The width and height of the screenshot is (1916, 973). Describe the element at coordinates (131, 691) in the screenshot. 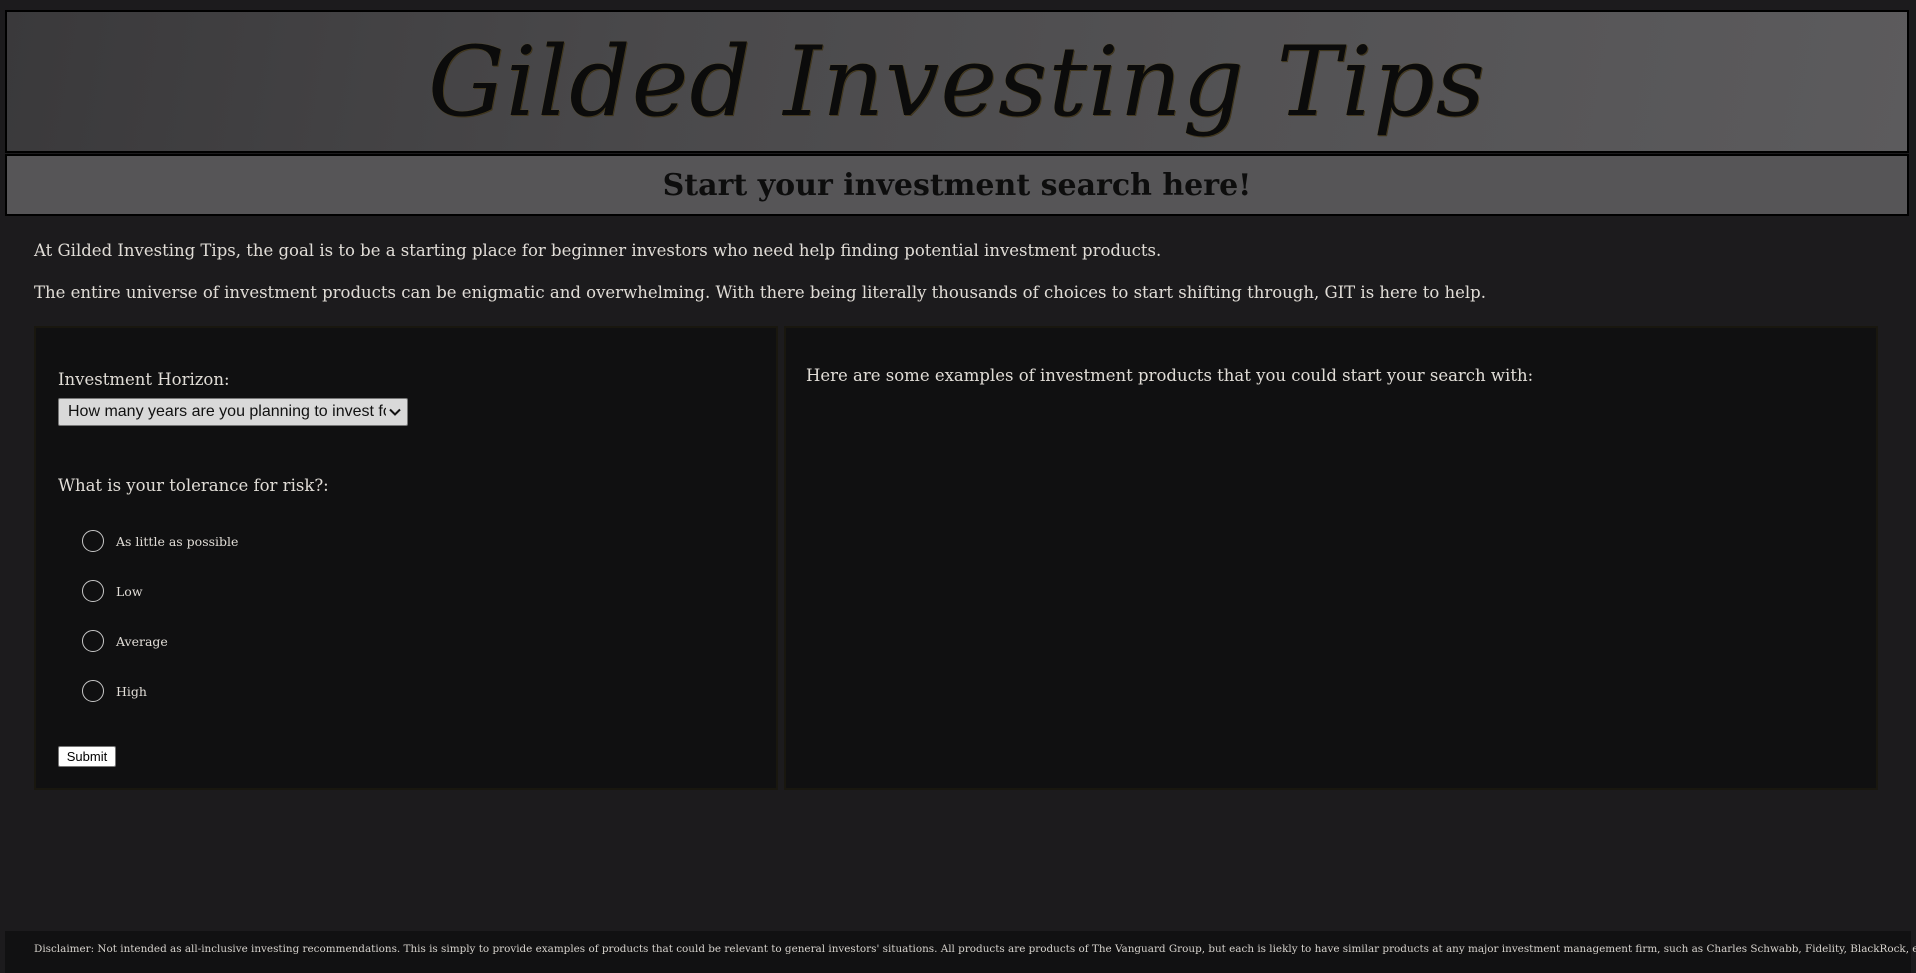

I see `risk-option-label: High` at that location.